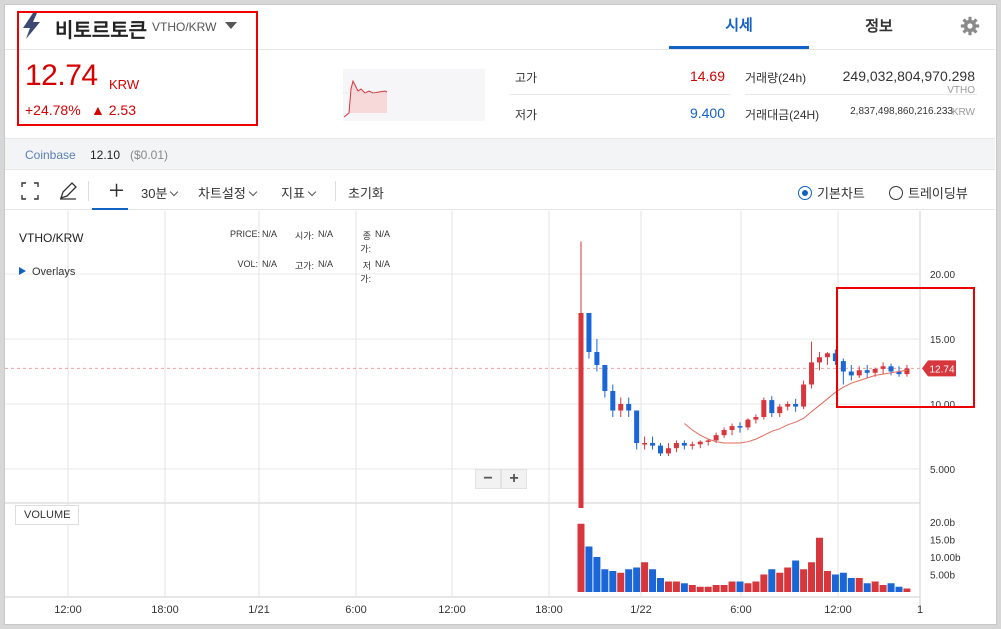 This screenshot has width=1001, height=629. What do you see at coordinates (896, 193) in the screenshot?
I see `radio-unselected-icon` at bounding box center [896, 193].